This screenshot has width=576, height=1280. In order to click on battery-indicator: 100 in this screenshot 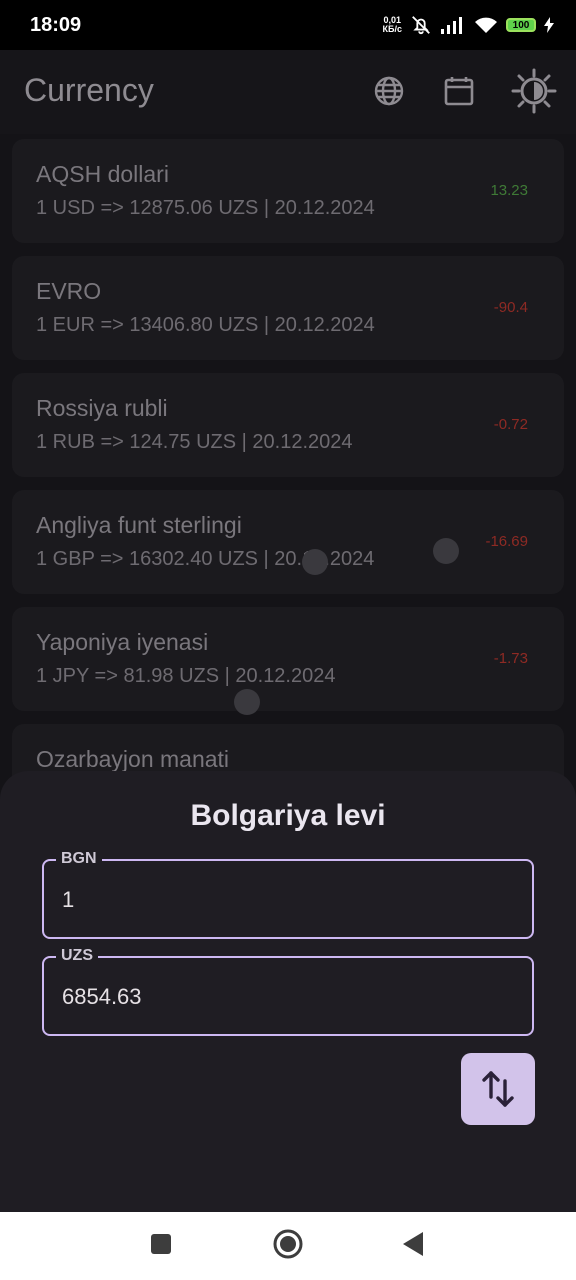, I will do `click(521, 25)`.